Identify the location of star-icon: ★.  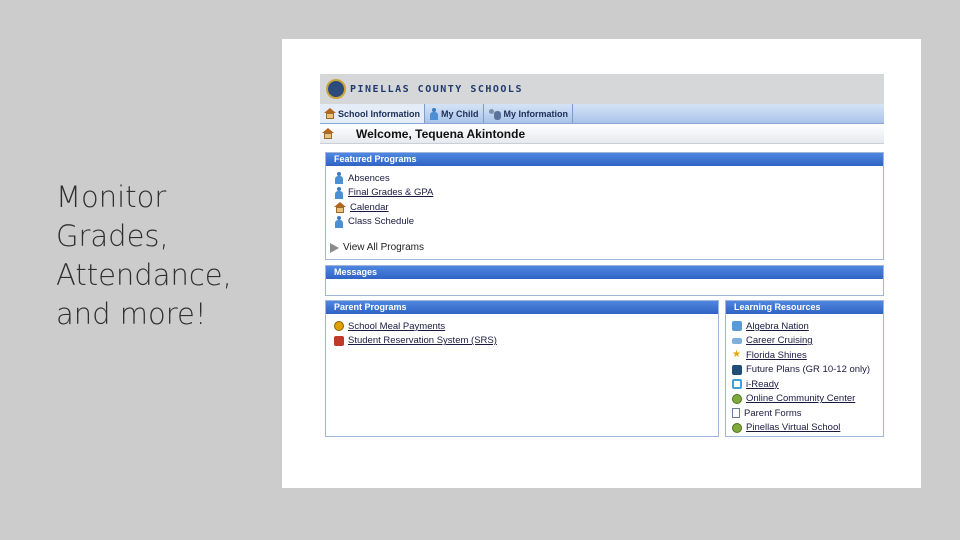
(736, 355).